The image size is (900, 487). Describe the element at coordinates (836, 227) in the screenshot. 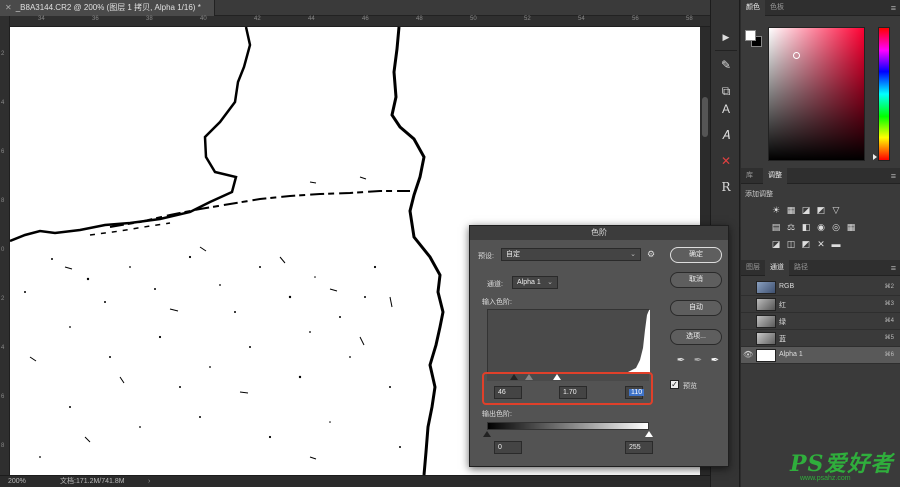

I see `channel-mixer-icon: ◎` at that location.